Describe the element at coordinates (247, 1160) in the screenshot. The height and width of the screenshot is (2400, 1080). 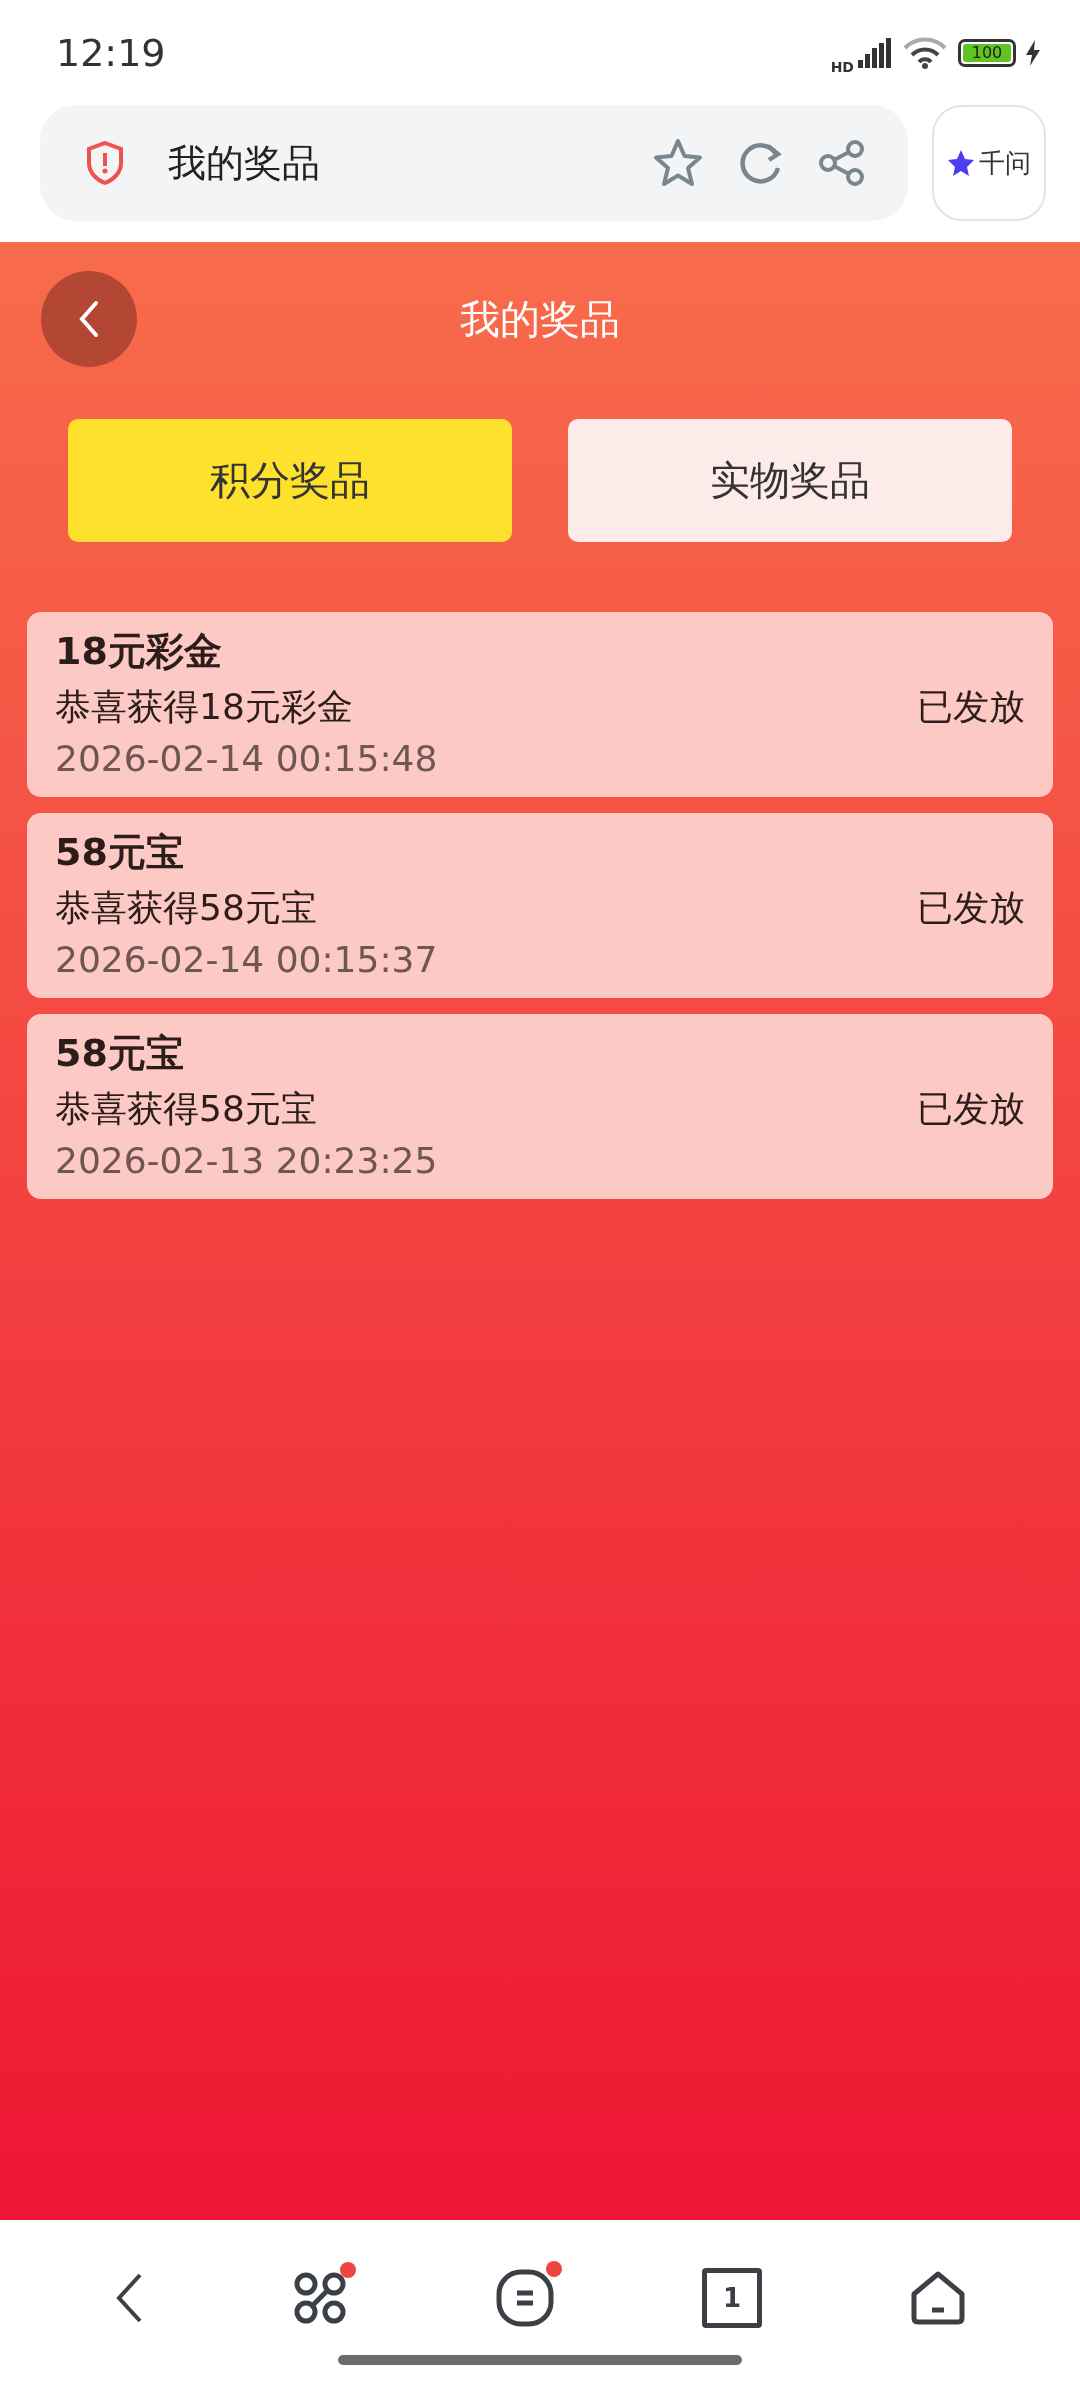
I see `prize-date: 2026-02-13 20:23:25` at that location.